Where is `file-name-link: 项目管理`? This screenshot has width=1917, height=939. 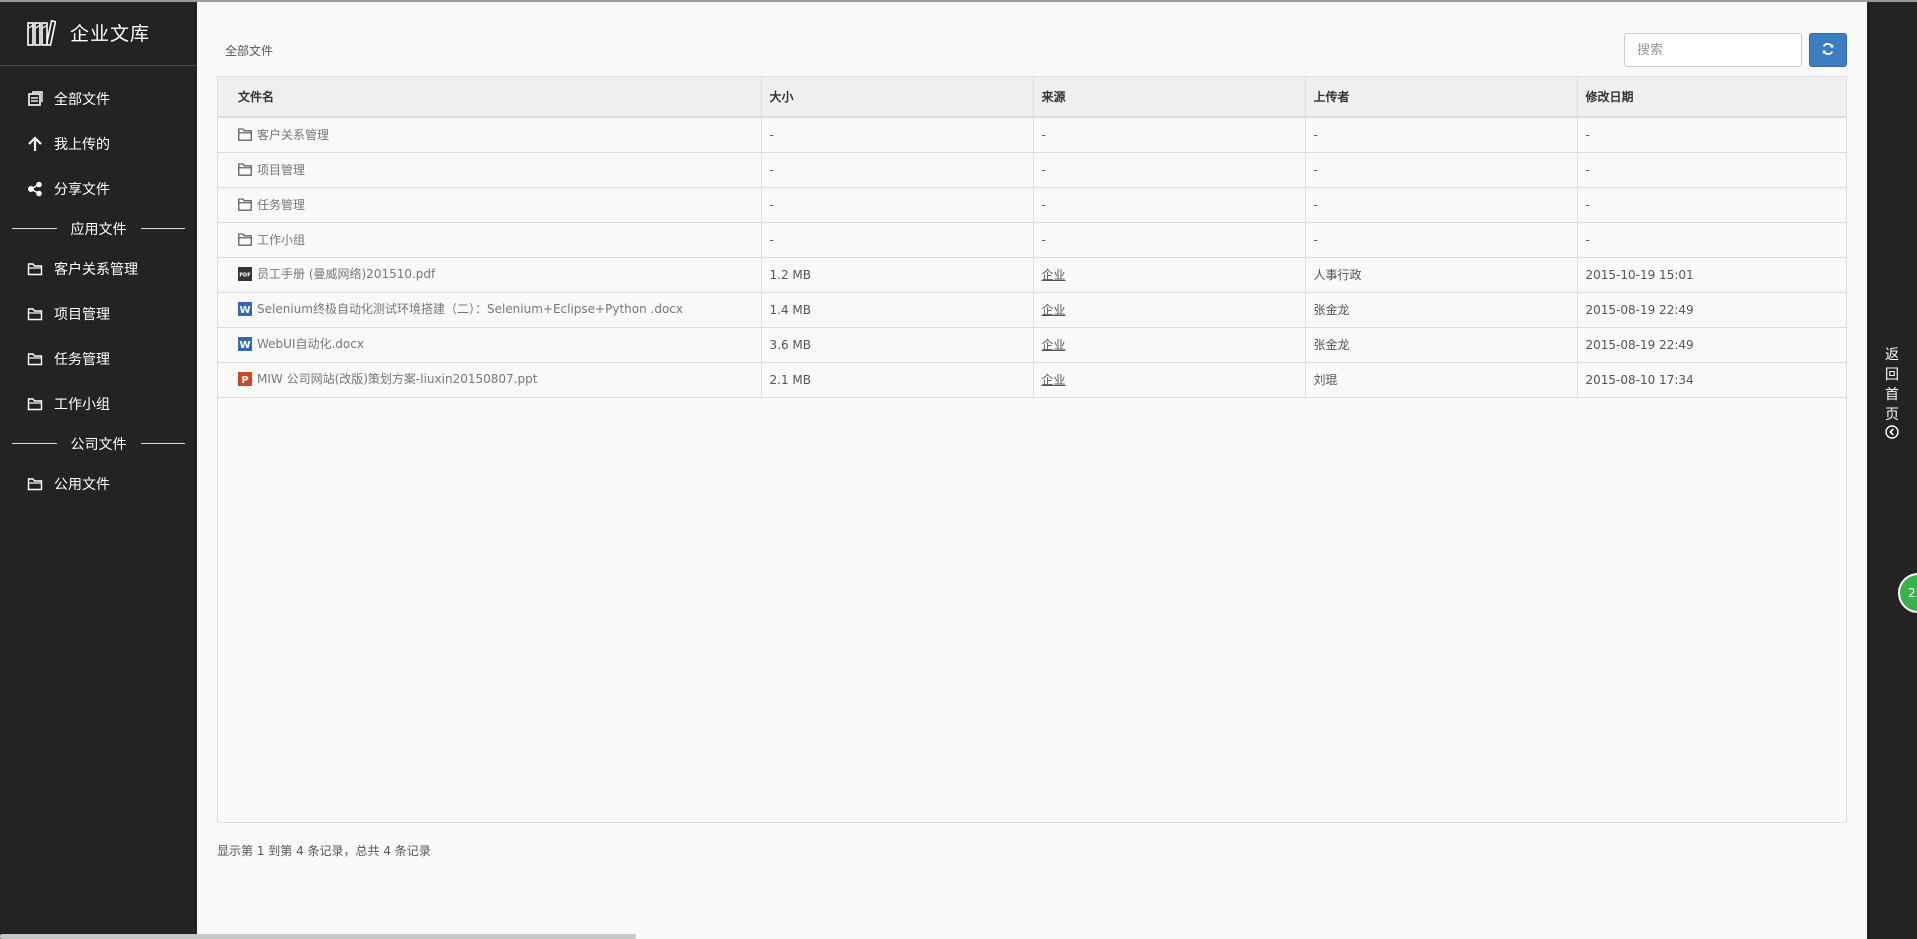 file-name-link: 项目管理 is located at coordinates (271, 169).